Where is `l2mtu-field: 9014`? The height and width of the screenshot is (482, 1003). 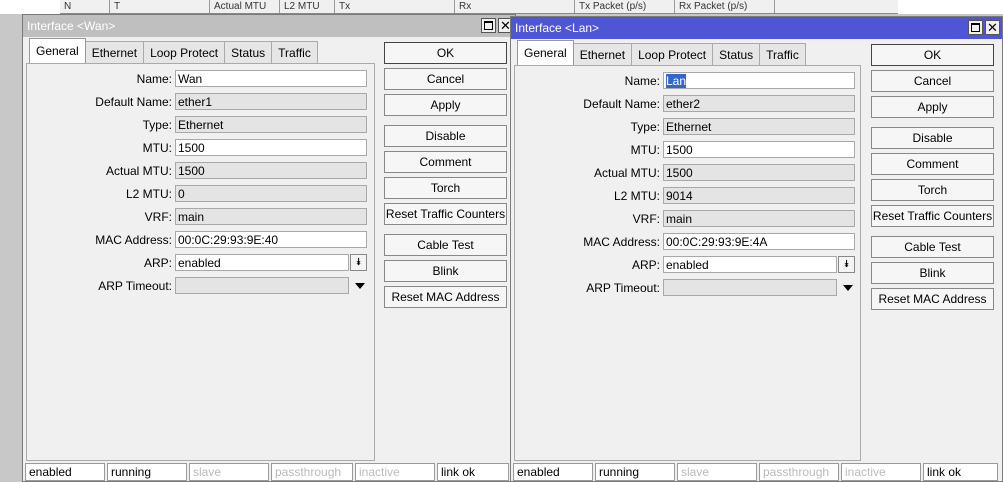
l2mtu-field: 9014 is located at coordinates (759, 195).